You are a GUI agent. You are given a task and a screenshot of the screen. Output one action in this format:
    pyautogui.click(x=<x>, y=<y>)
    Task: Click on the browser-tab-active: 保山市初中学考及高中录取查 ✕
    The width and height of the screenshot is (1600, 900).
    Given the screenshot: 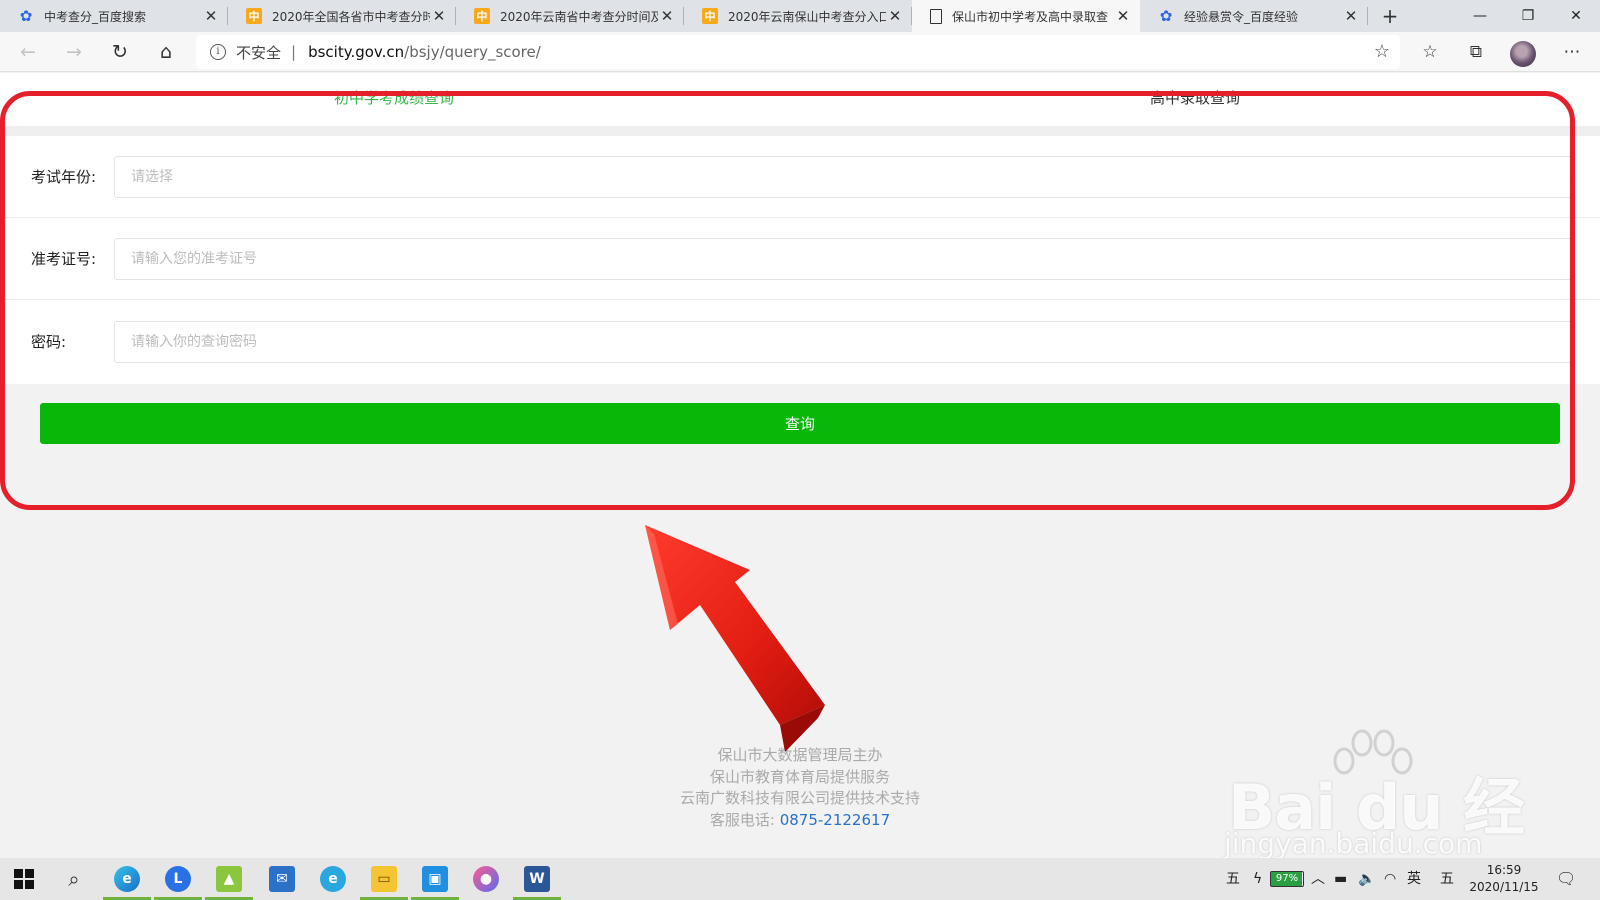 What is the action you would take?
    pyautogui.click(x=1026, y=16)
    